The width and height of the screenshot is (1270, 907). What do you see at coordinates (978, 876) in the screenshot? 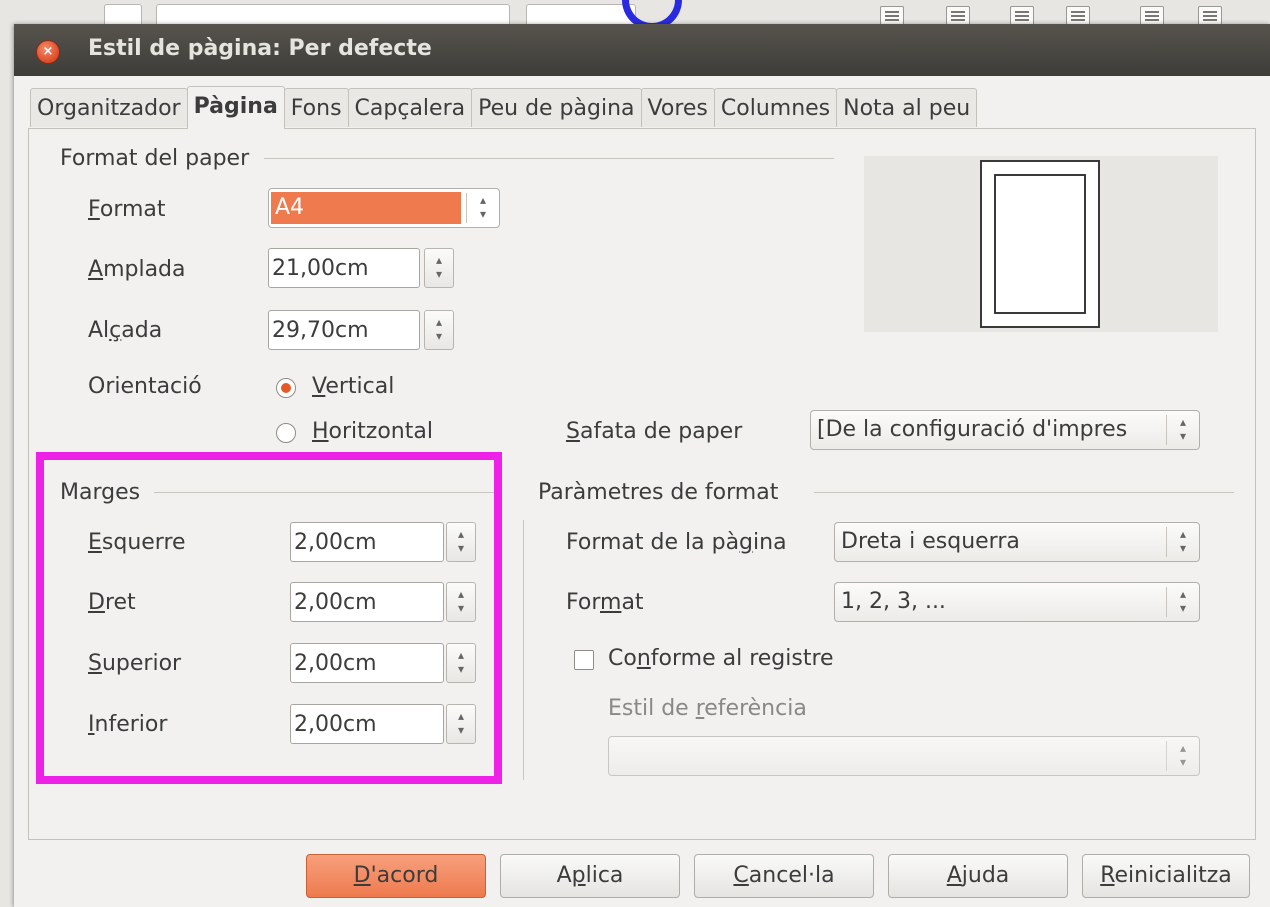
I see `help-button: Ajuda` at bounding box center [978, 876].